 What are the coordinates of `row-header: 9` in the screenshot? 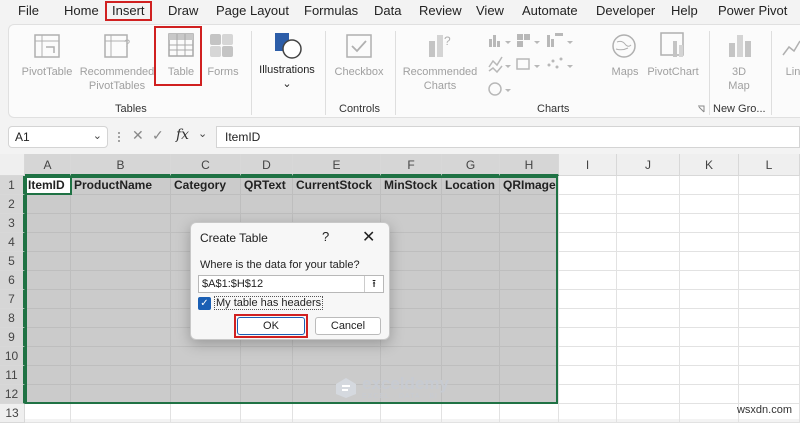 It's located at (12, 337).